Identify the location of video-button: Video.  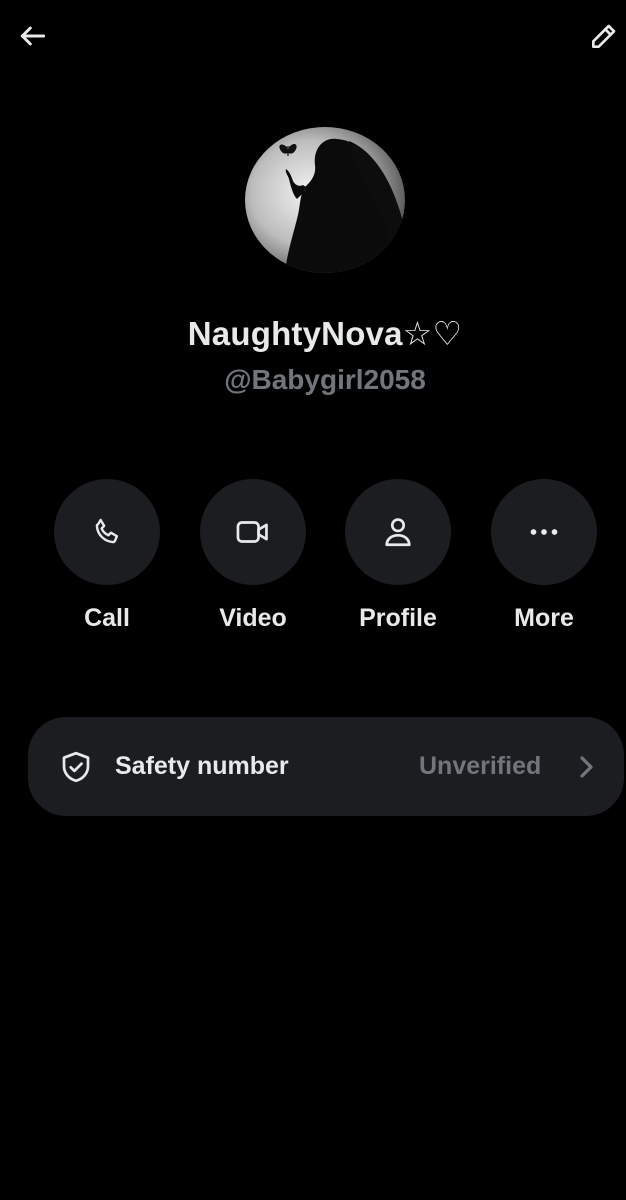
(253, 564).